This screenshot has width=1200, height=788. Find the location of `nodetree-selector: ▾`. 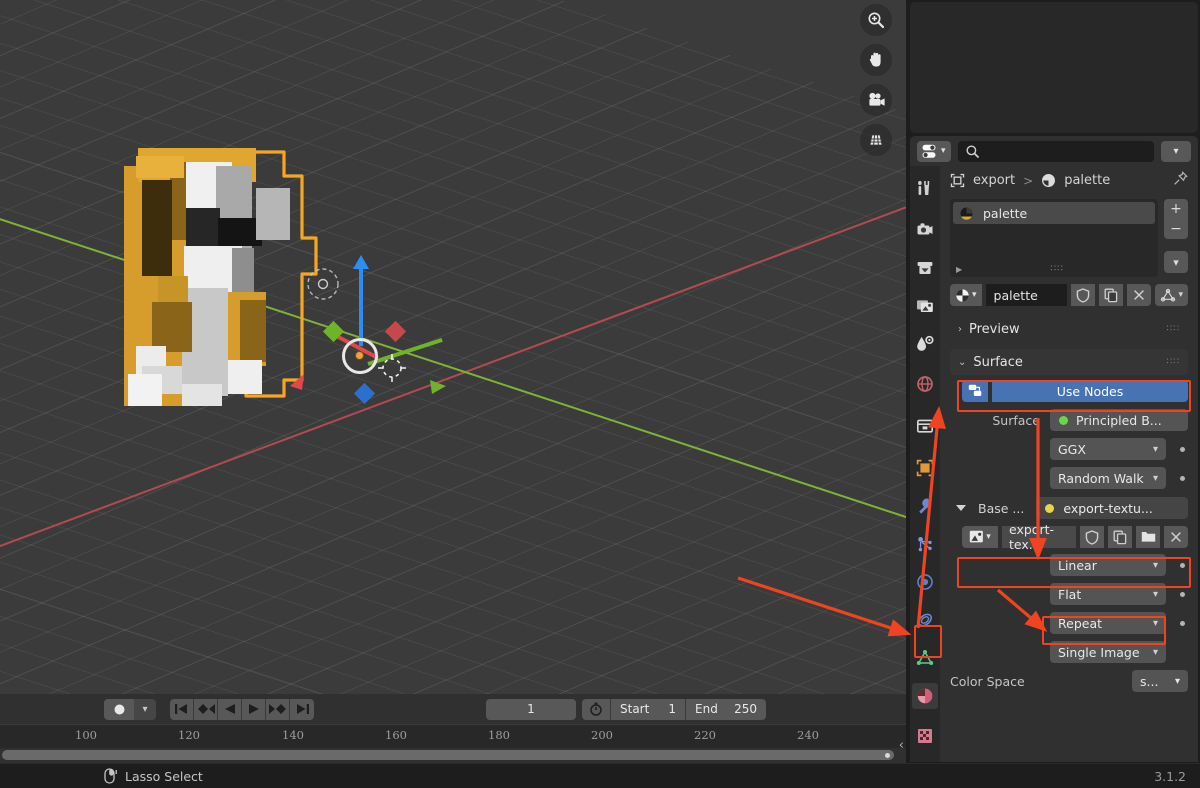

nodetree-selector: ▾ is located at coordinates (1171, 295).